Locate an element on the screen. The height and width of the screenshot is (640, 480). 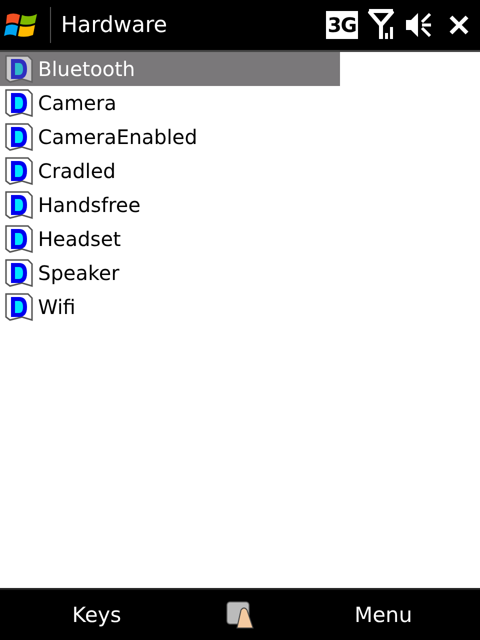
keyboard-icon is located at coordinates (239, 615).